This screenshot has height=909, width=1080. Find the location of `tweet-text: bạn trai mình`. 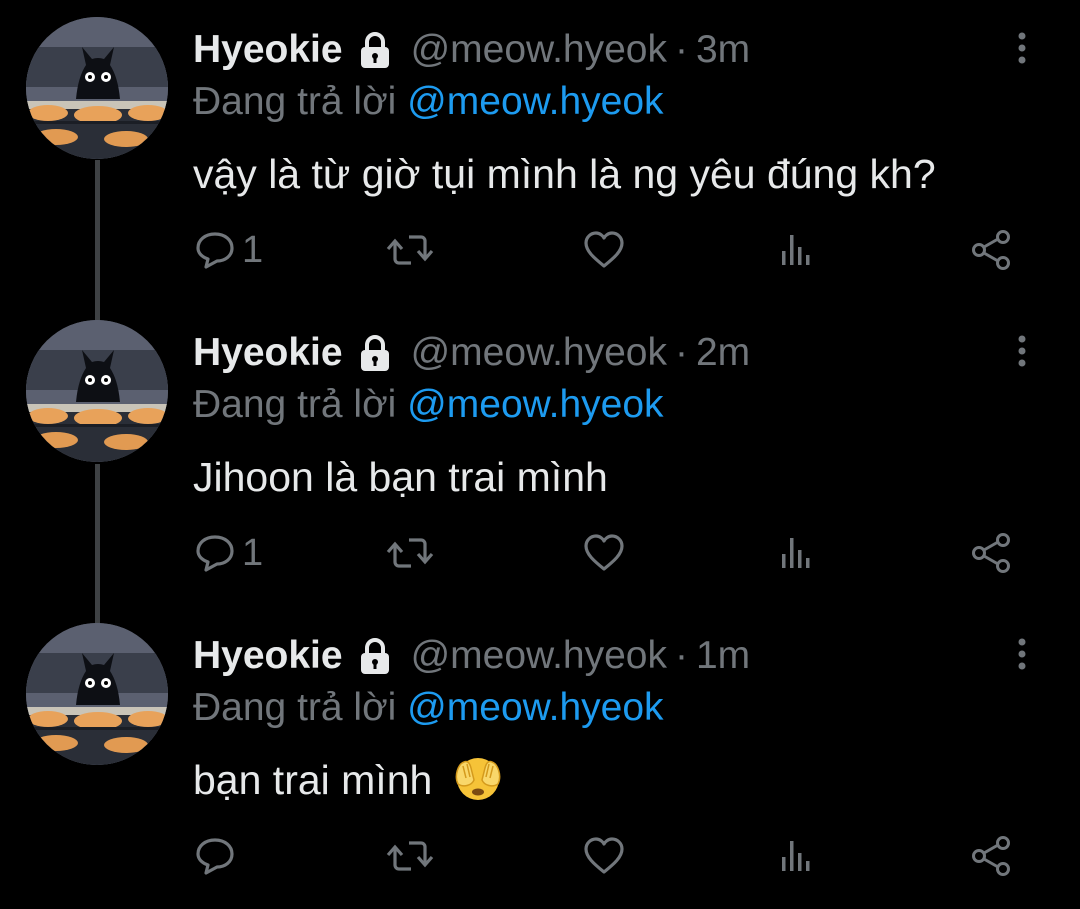

tweet-text: bạn trai mình is located at coordinates (348, 780).